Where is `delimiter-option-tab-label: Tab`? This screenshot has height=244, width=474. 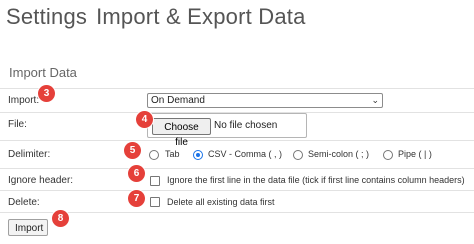 delimiter-option-tab-label: Tab is located at coordinates (172, 154).